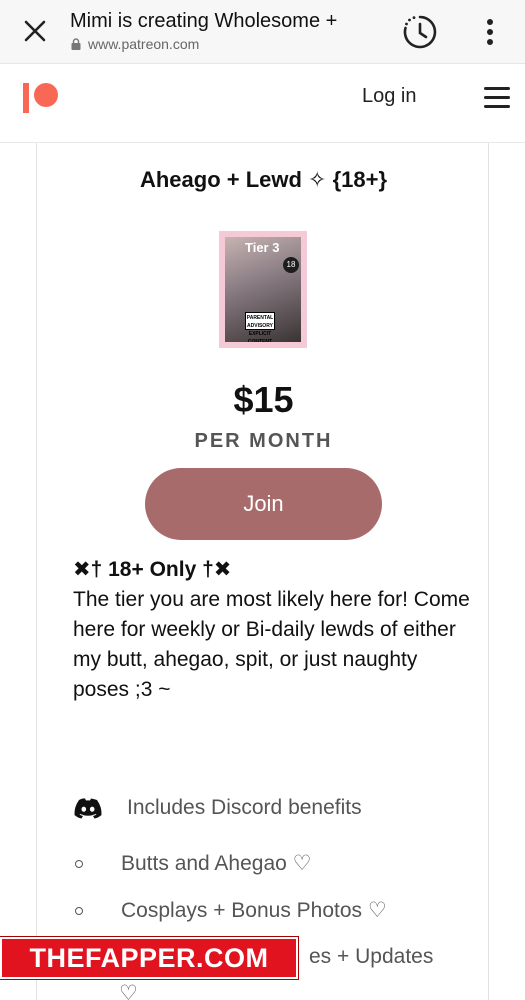 The height and width of the screenshot is (1000, 525). I want to click on patreon-logo-icon, so click(42, 98).